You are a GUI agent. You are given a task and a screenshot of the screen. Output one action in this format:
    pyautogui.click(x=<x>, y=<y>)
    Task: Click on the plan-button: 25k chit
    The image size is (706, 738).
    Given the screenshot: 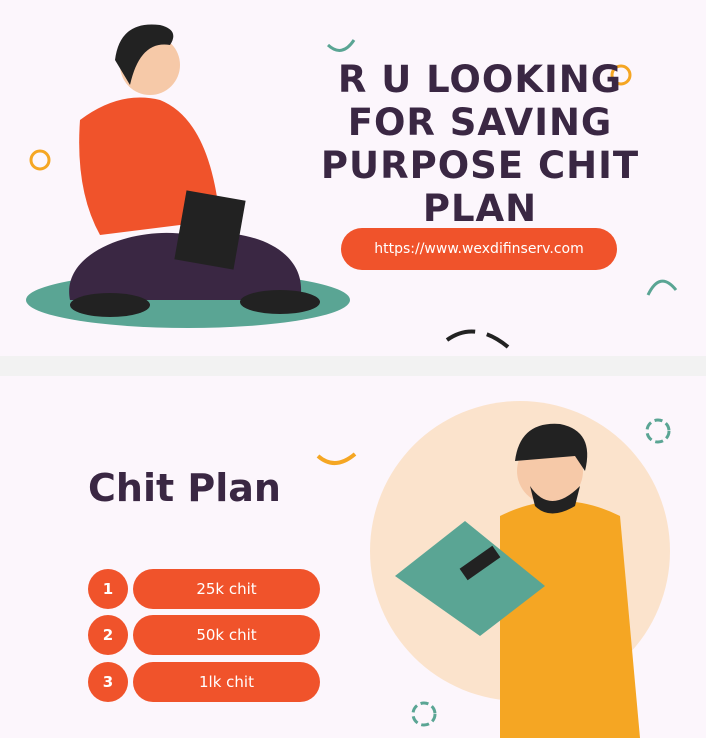 What is the action you would take?
    pyautogui.click(x=226, y=589)
    